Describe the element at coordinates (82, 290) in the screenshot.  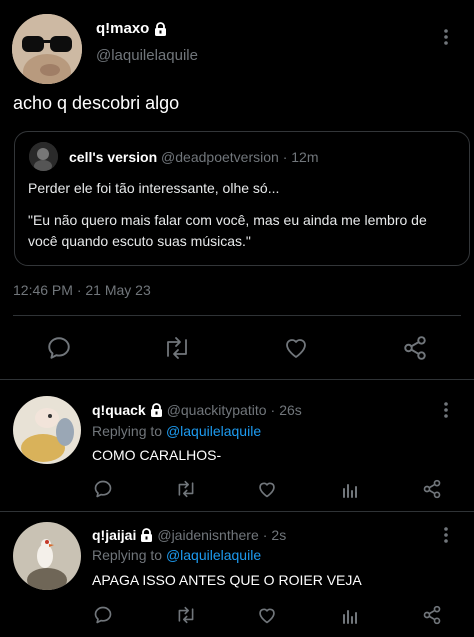
I see `tweet-timestamp: 12:46 PM · 21 May 23` at that location.